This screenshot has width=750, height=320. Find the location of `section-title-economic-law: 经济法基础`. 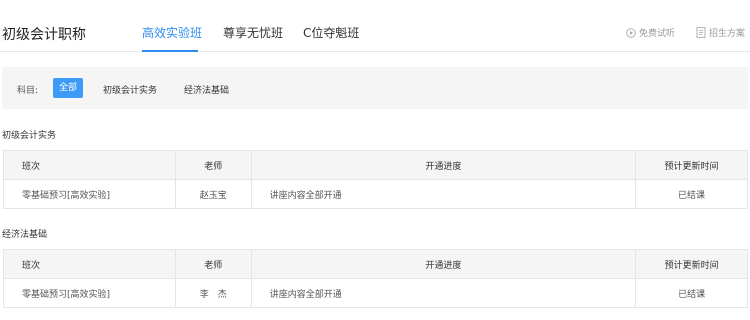

section-title-economic-law: 经济法基础 is located at coordinates (25, 235).